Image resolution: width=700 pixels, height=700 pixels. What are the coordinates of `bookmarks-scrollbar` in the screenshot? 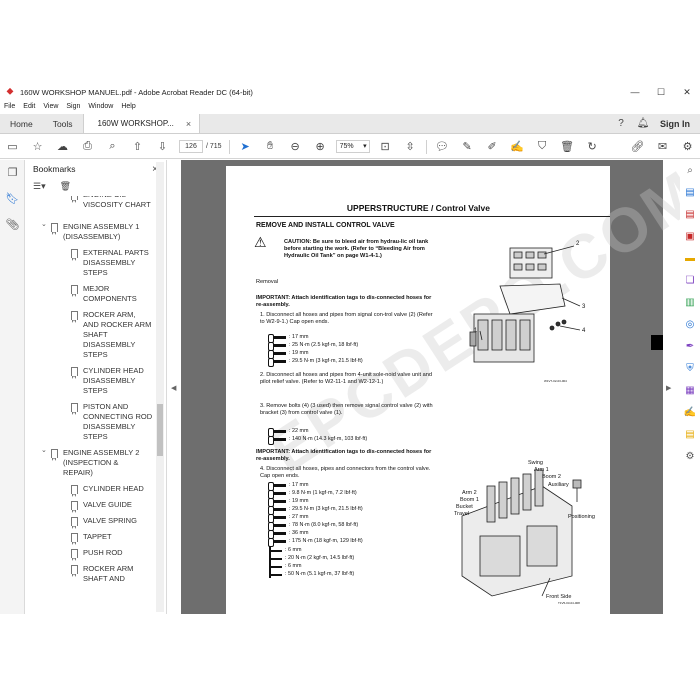 It's located at (160, 387).